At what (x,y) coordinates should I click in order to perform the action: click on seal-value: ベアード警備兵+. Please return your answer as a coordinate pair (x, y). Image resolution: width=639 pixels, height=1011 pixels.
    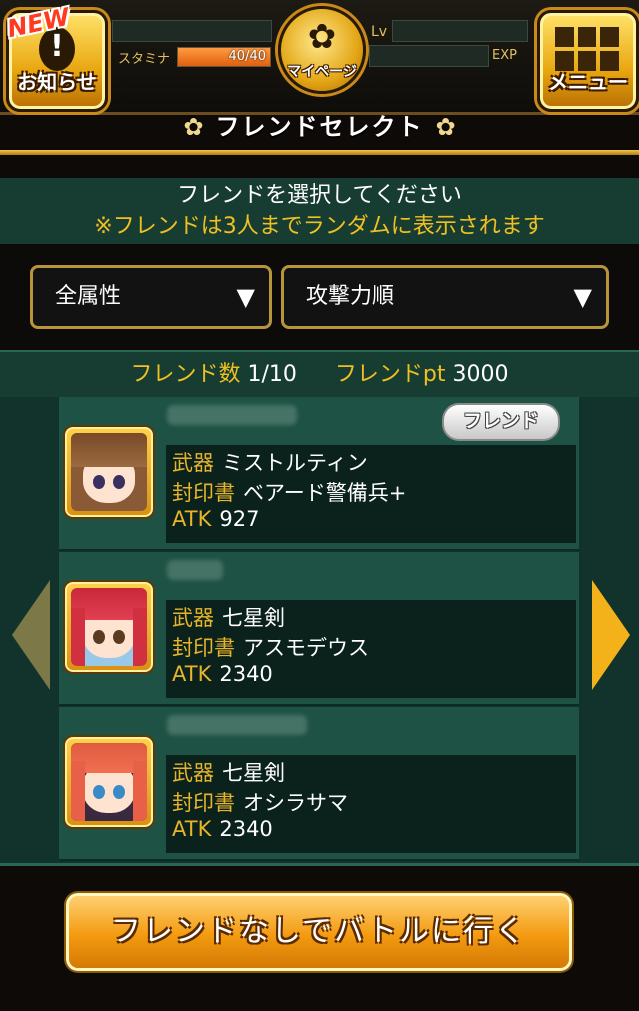
    Looking at the image, I should click on (325, 493).